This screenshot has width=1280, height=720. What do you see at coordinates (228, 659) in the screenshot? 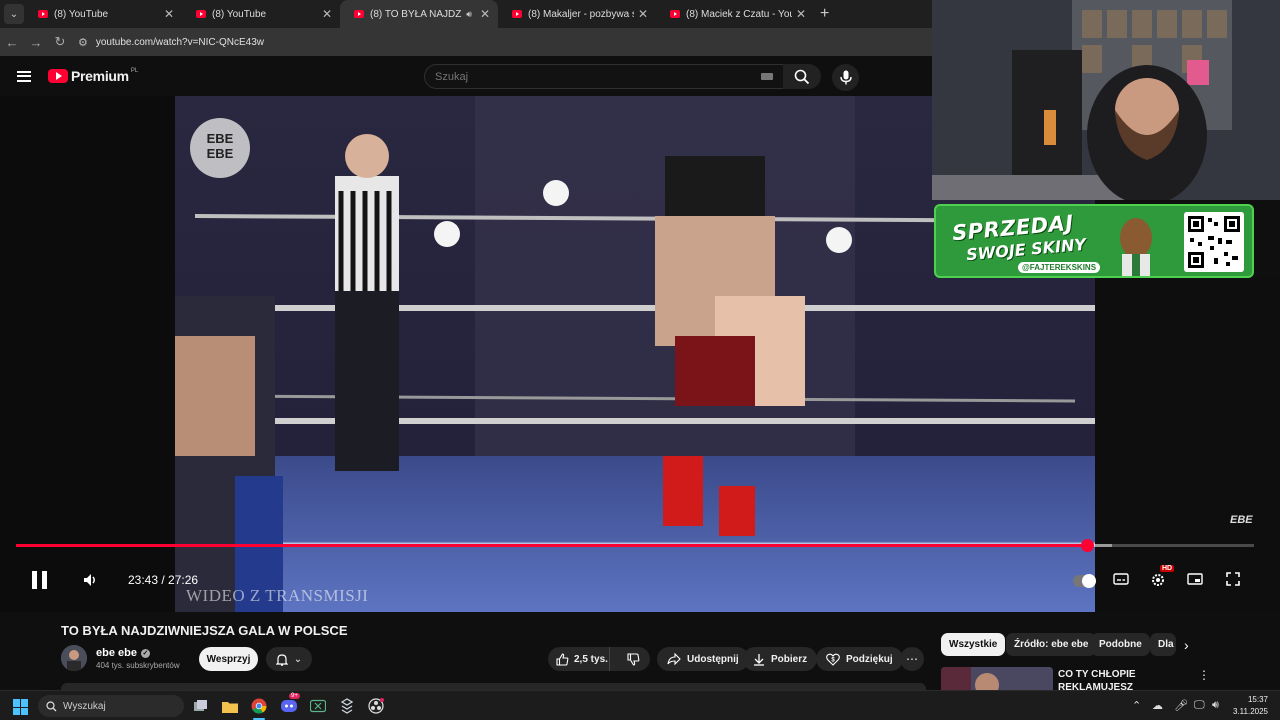
I see `support-button: Wesprzyj` at bounding box center [228, 659].